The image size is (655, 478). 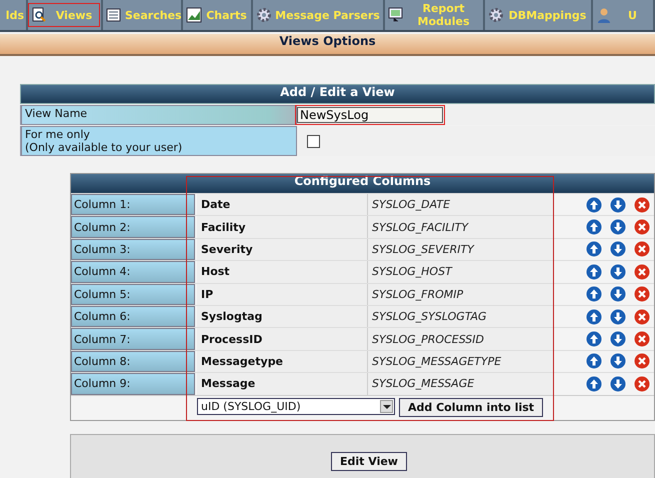 I want to click on field-id: SYSLOG_FROMIP, so click(x=460, y=294).